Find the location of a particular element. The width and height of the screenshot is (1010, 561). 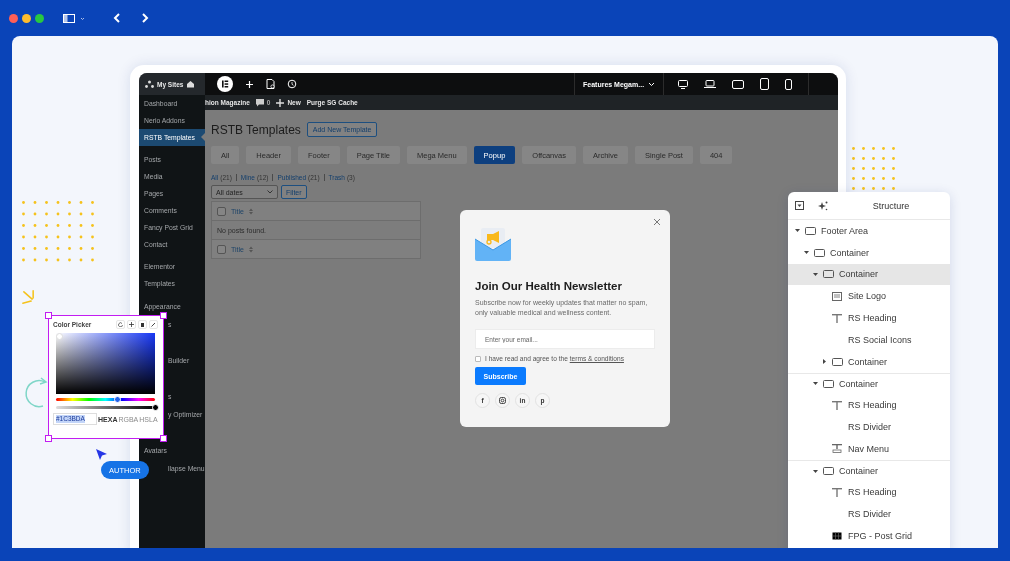

cursor-icon is located at coordinates (101, 454).